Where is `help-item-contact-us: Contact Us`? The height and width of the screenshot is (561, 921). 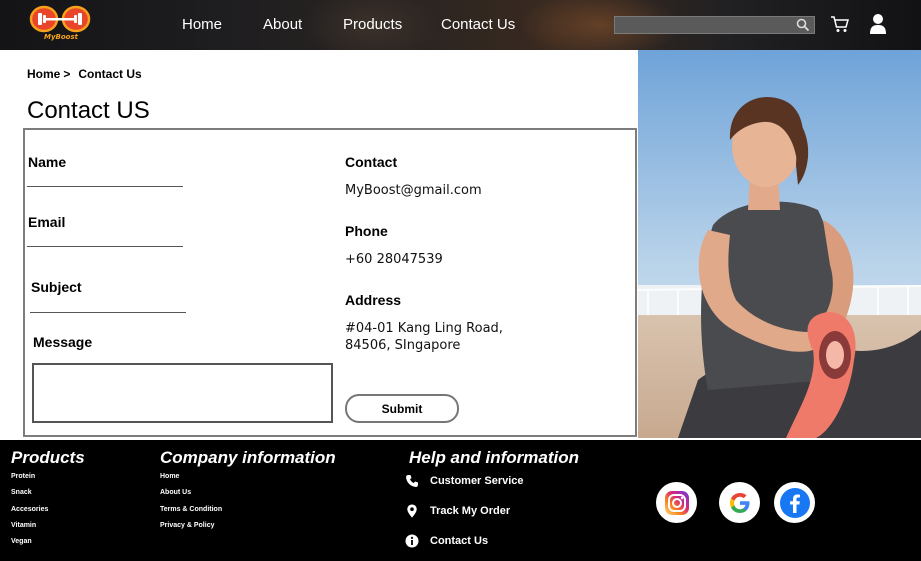
help-item-contact-us: Contact Us is located at coordinates (475, 542).